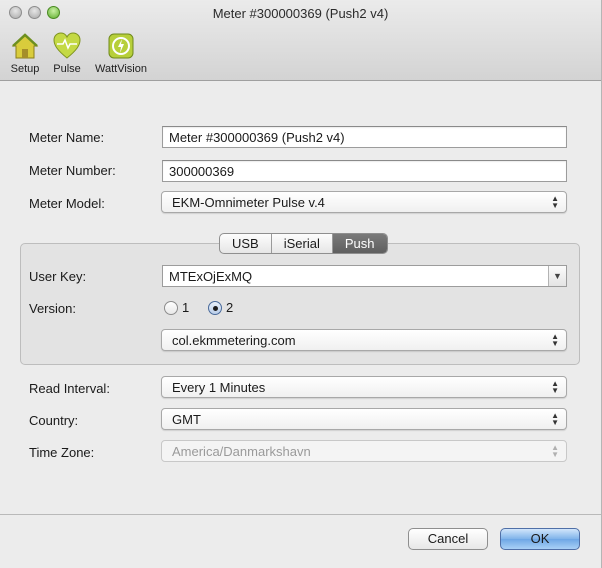 The width and height of the screenshot is (602, 568). I want to click on country-popup: GMT ▲ ▼, so click(364, 419).